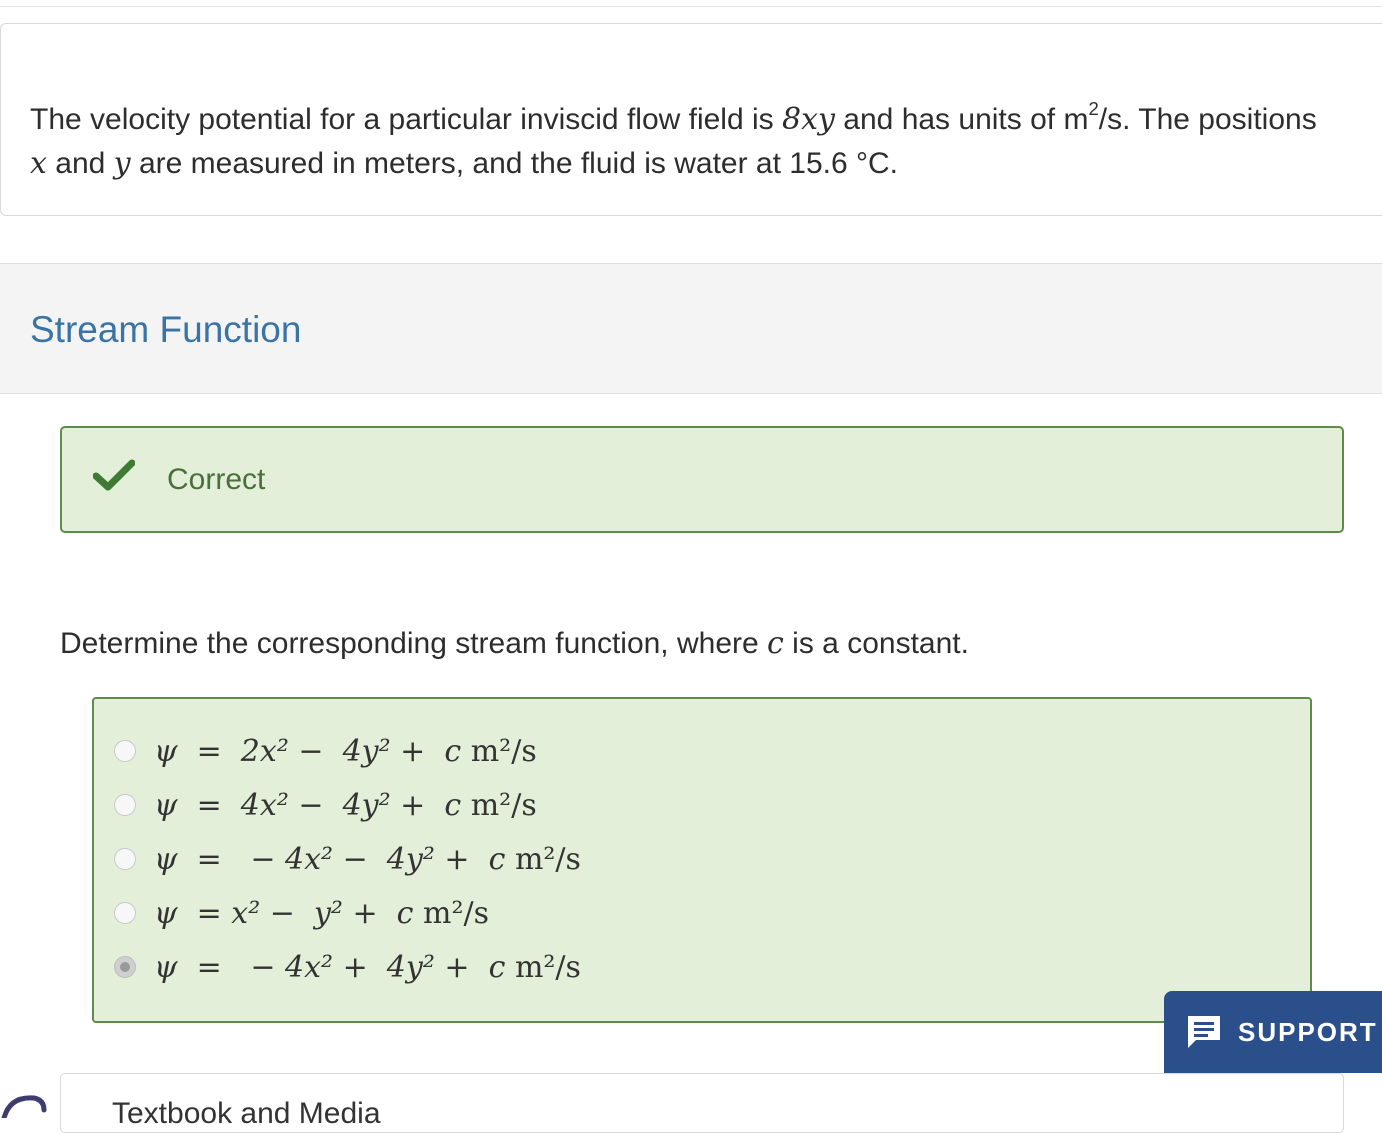  I want to click on section-title: Stream Function, so click(166, 329).